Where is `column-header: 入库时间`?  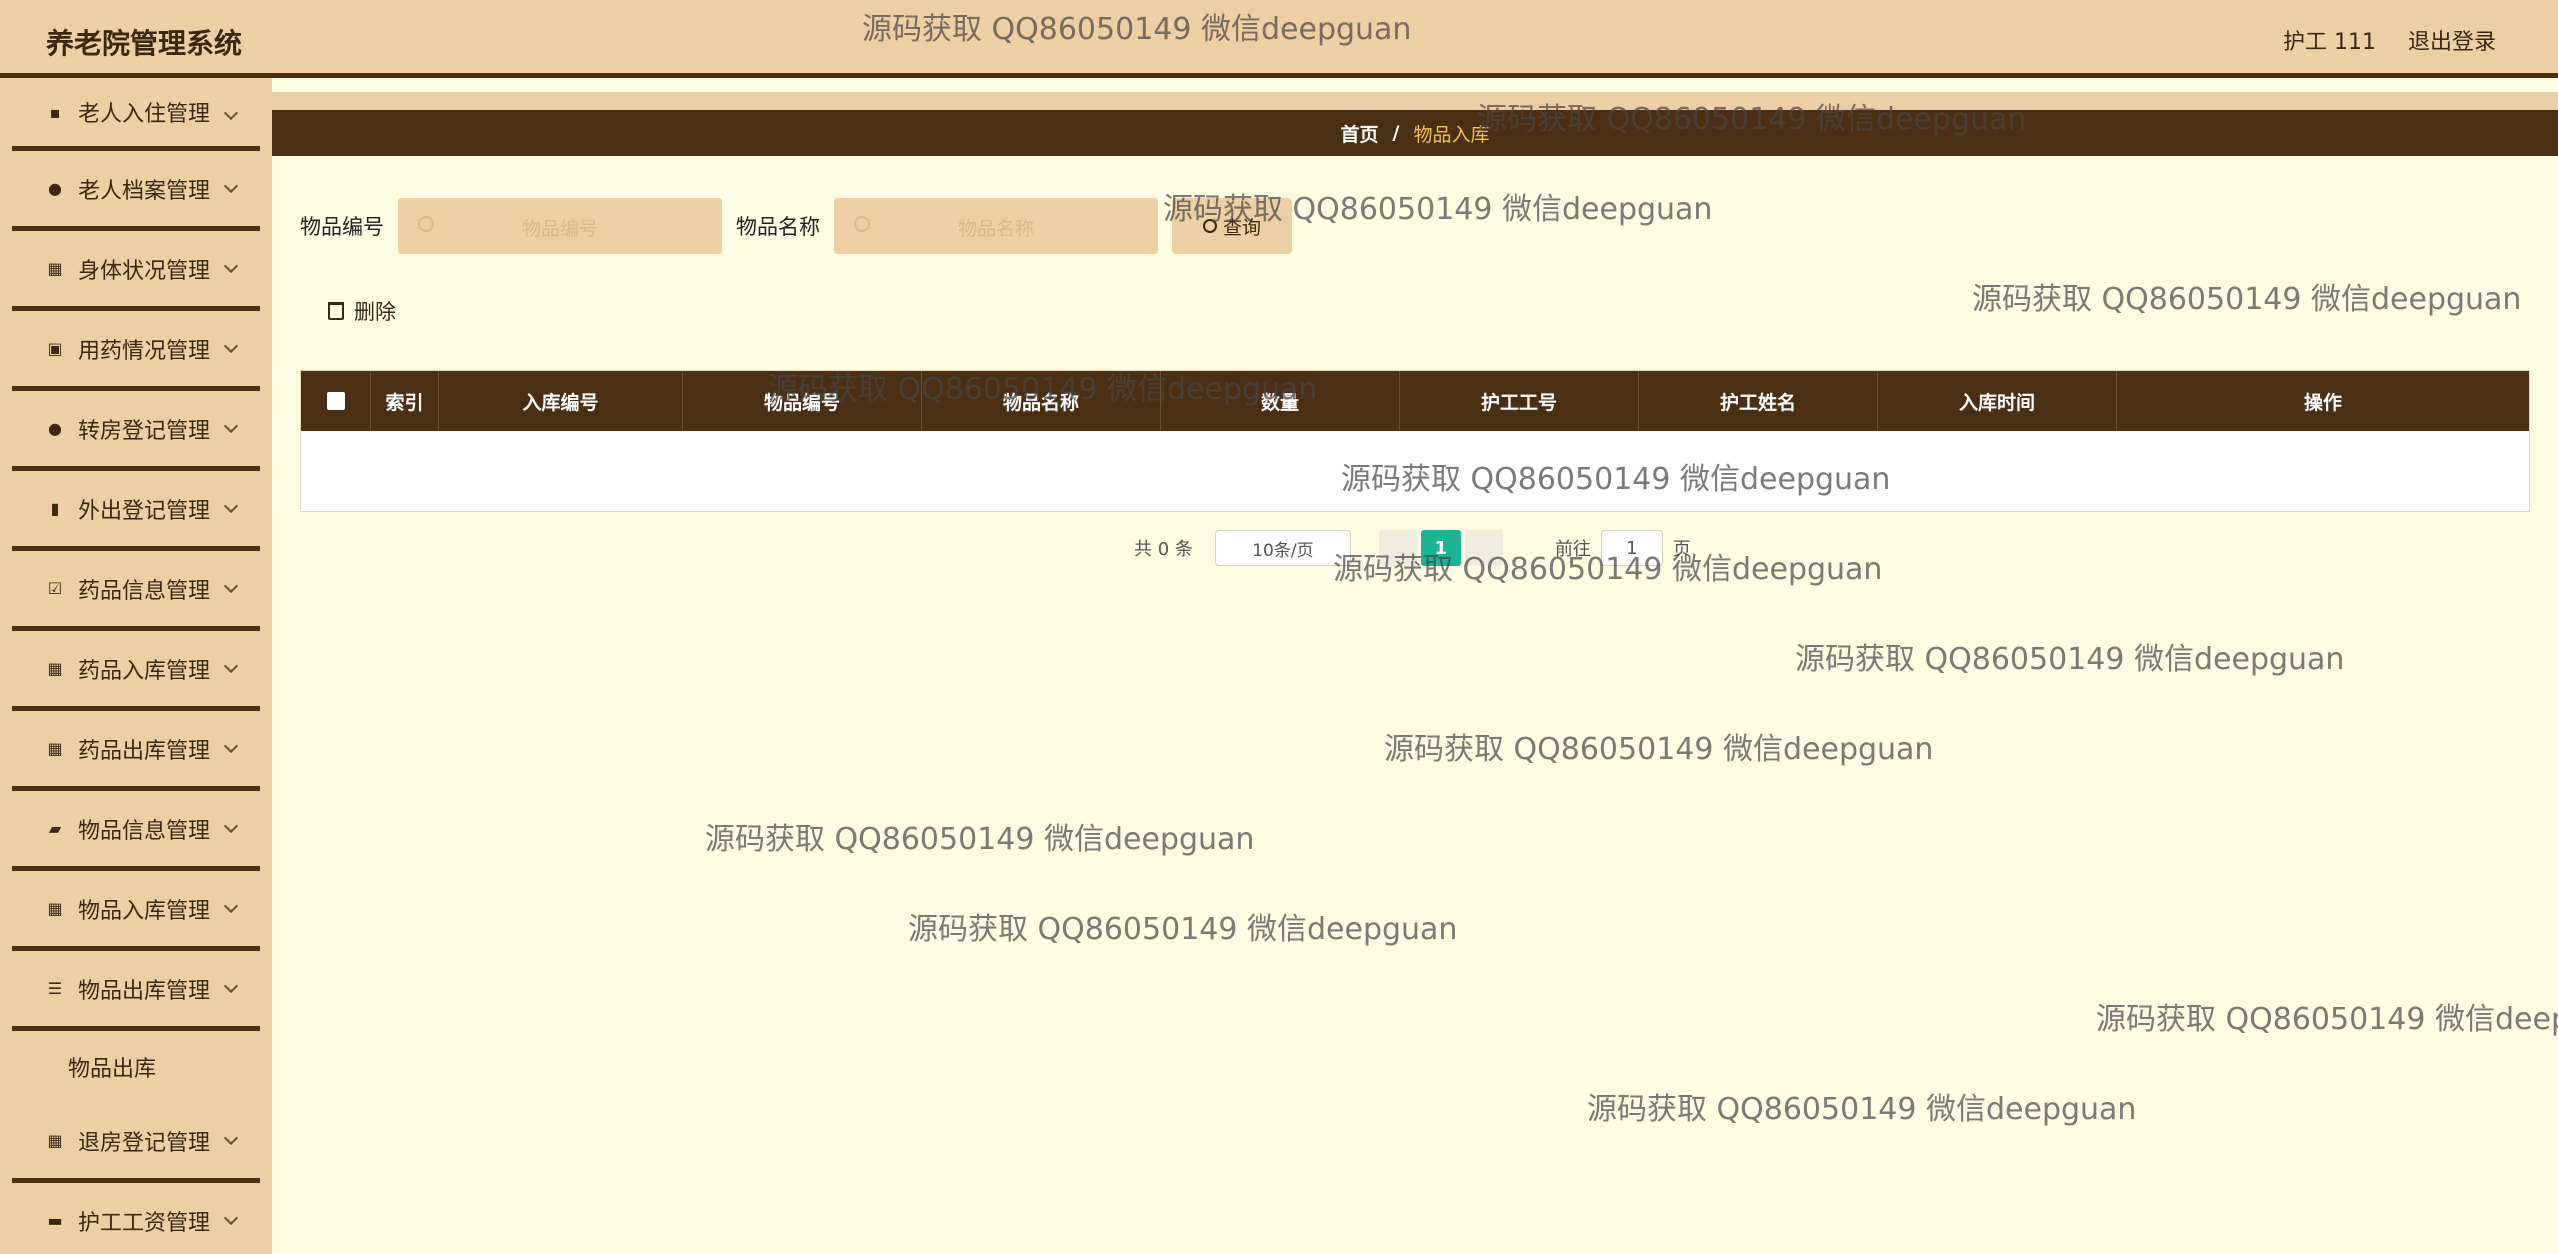
column-header: 入库时间 is located at coordinates (1997, 401).